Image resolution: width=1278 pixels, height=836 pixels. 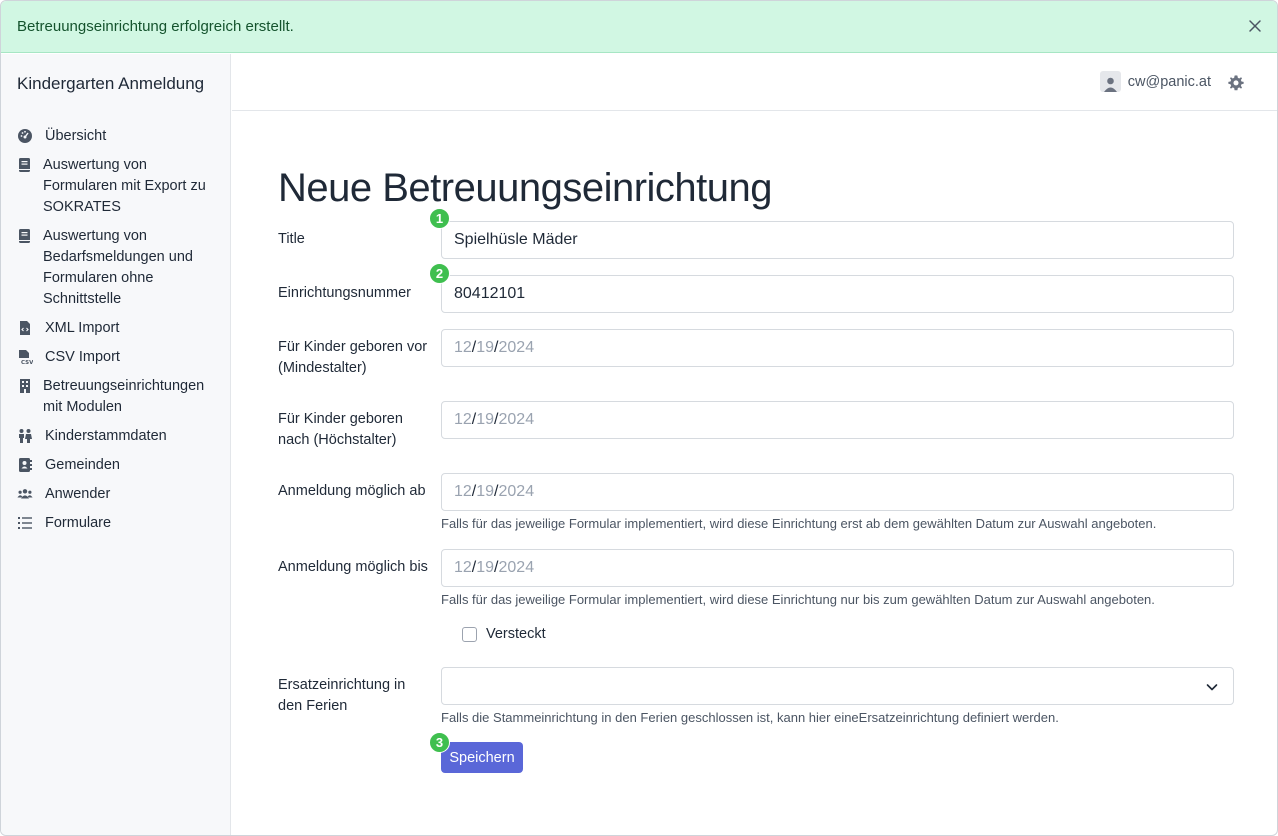 What do you see at coordinates (516, 634) in the screenshot?
I see `hidden-checkbox-label: Versteckt` at bounding box center [516, 634].